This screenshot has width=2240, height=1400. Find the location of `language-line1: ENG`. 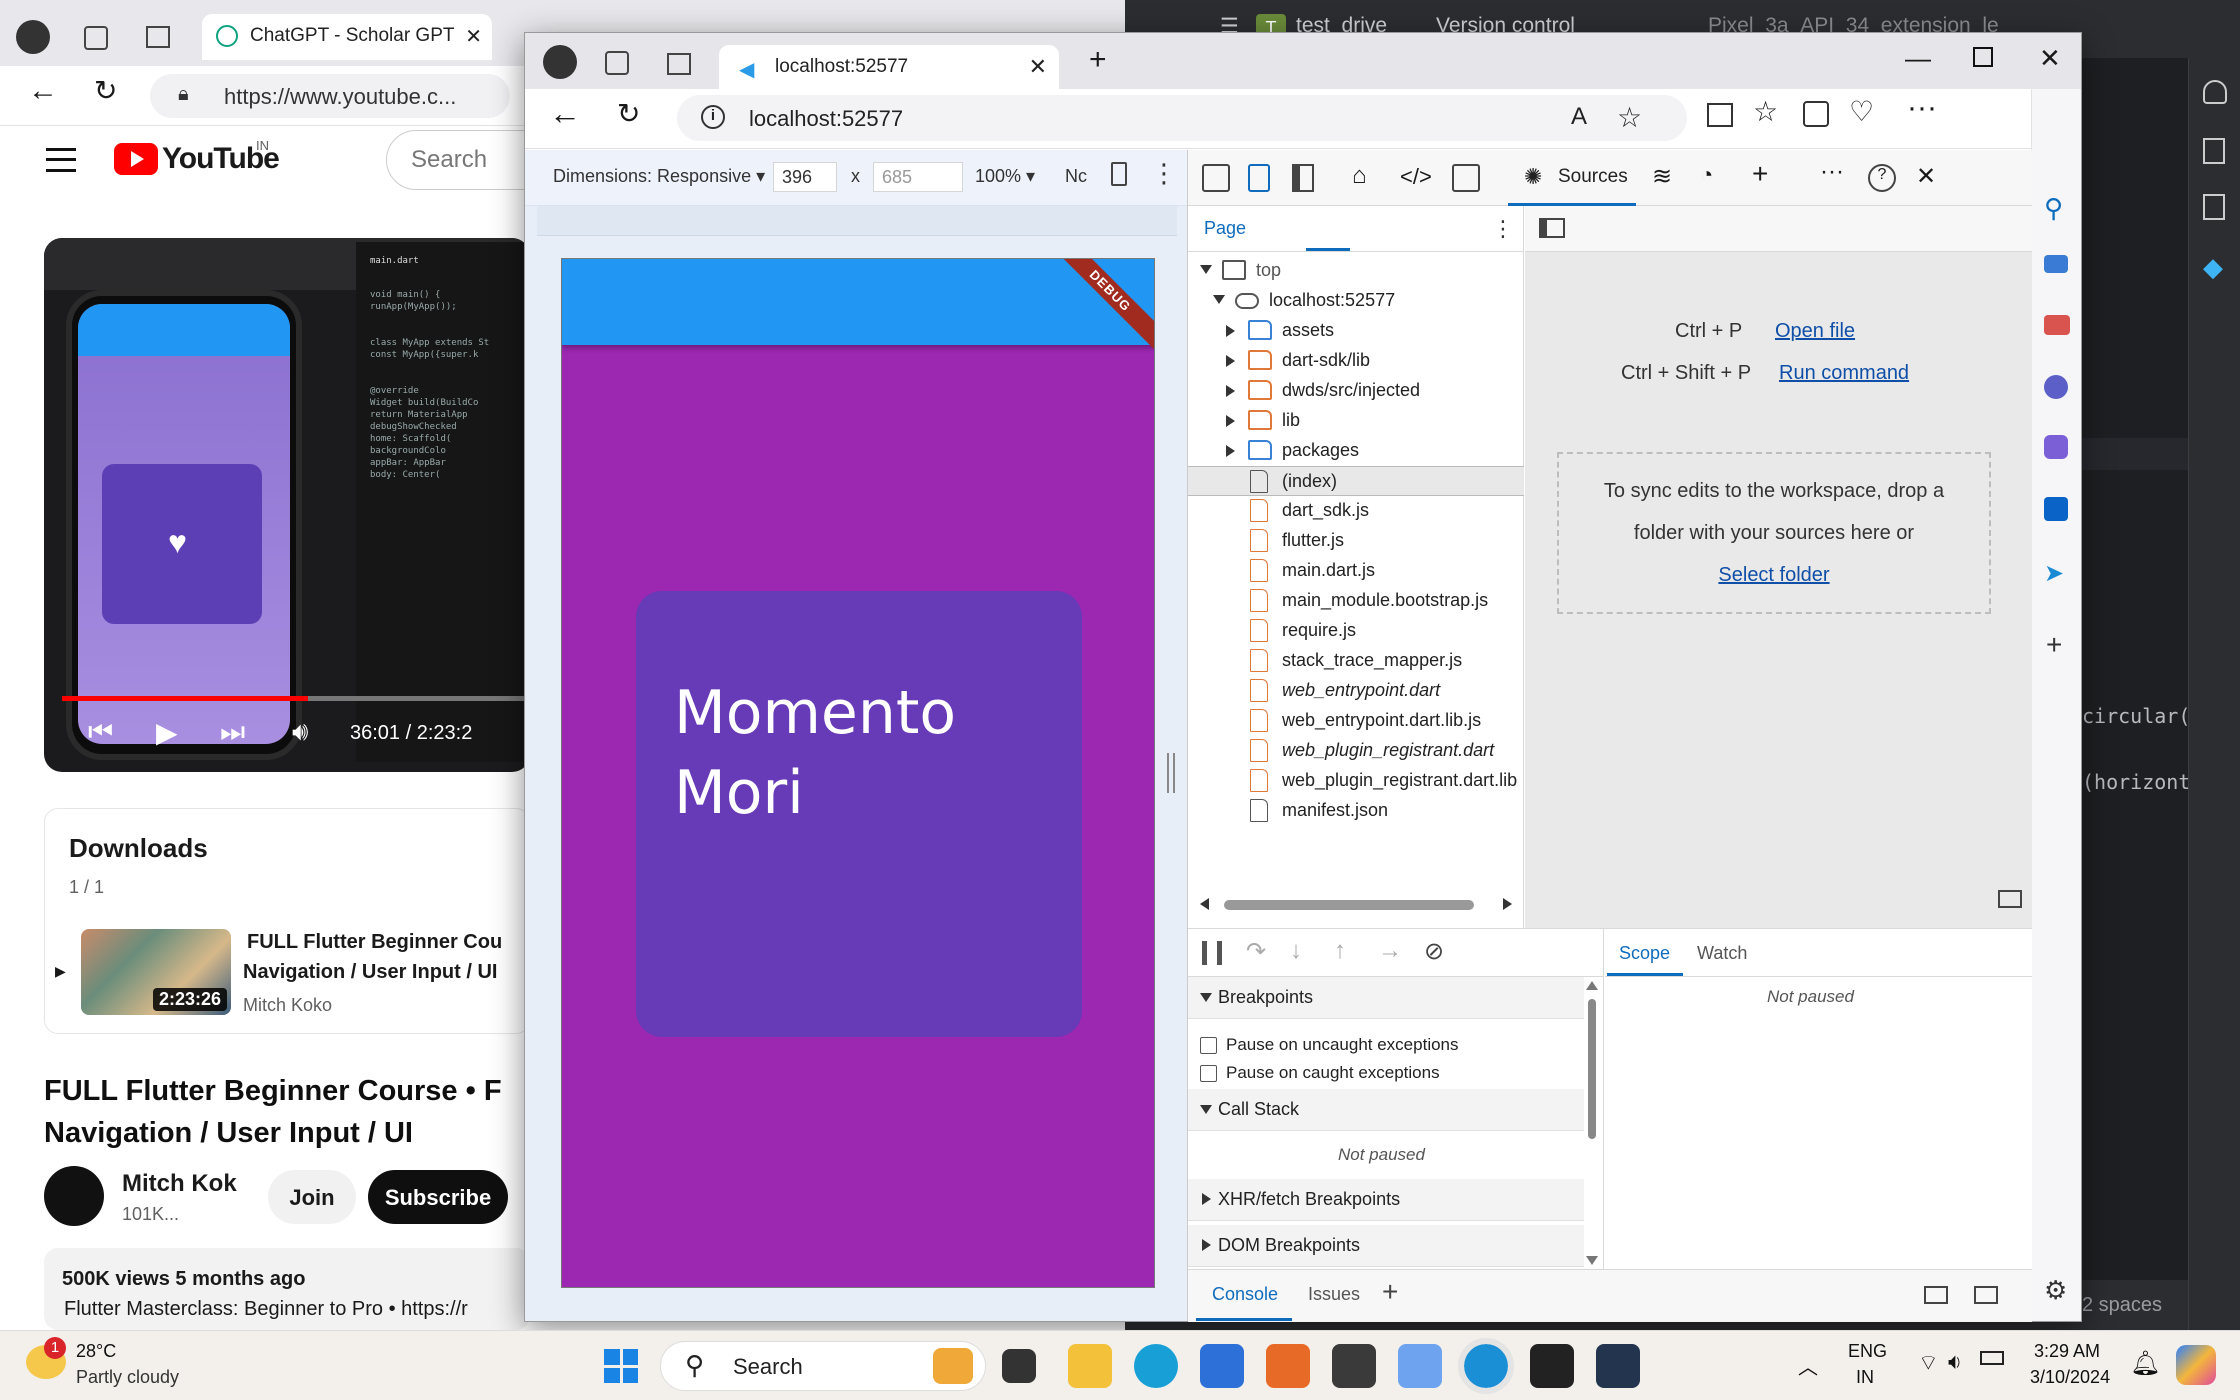

language-line1: ENG is located at coordinates (1867, 1351).